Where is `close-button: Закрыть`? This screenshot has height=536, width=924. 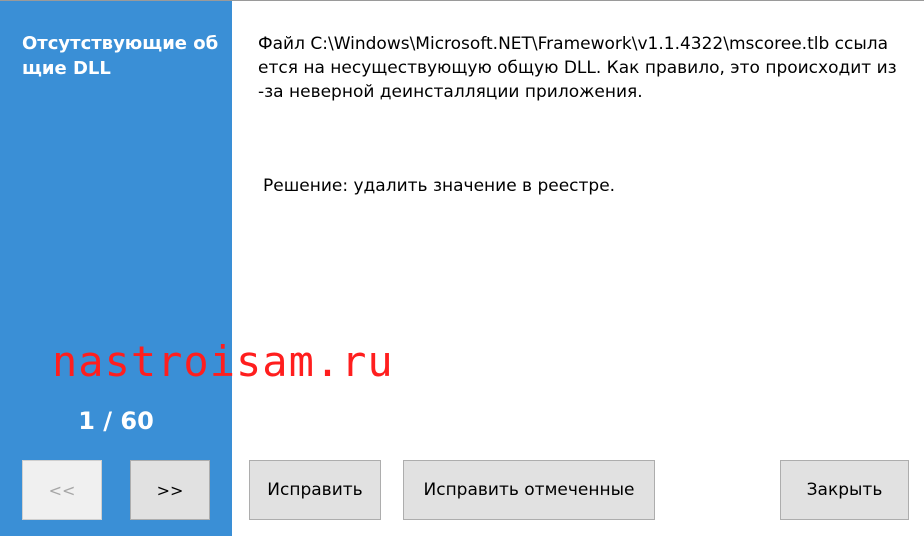
close-button: Закрыть is located at coordinates (844, 490).